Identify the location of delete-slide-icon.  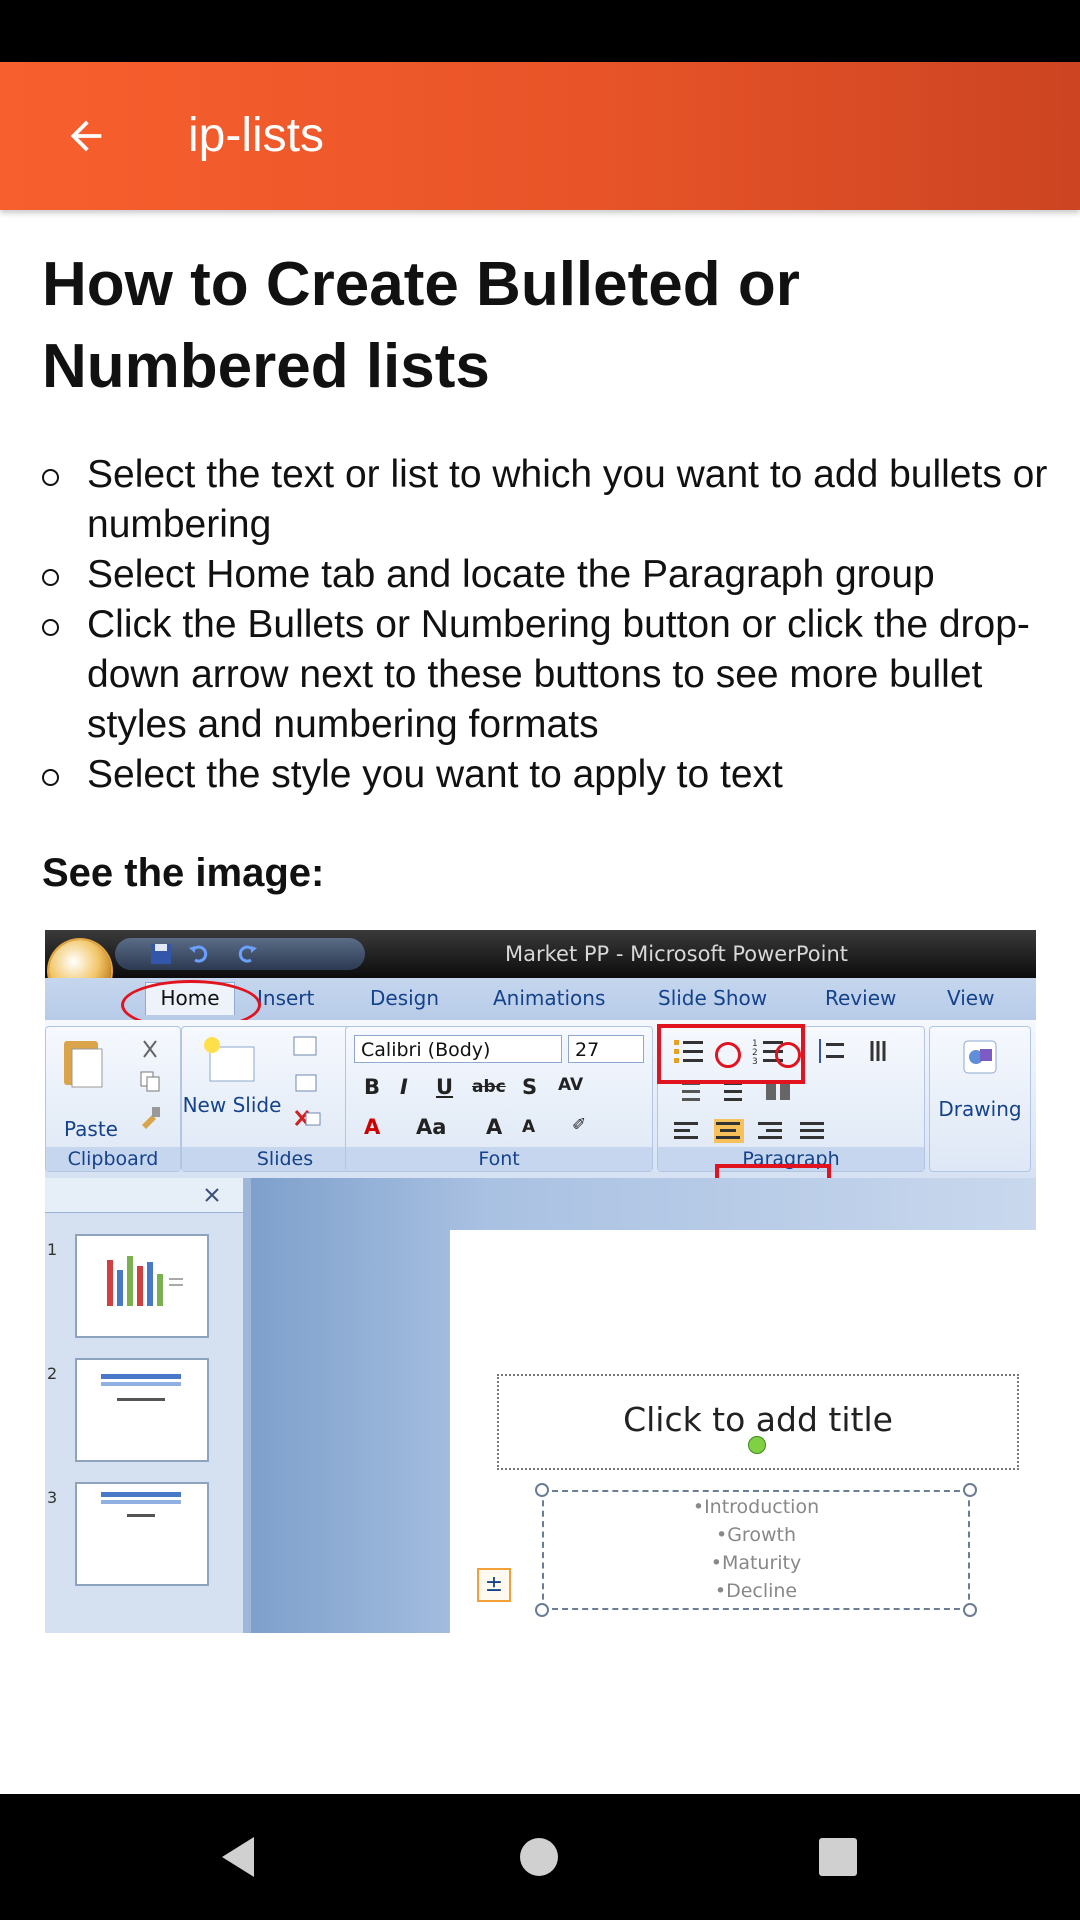
(307, 1118).